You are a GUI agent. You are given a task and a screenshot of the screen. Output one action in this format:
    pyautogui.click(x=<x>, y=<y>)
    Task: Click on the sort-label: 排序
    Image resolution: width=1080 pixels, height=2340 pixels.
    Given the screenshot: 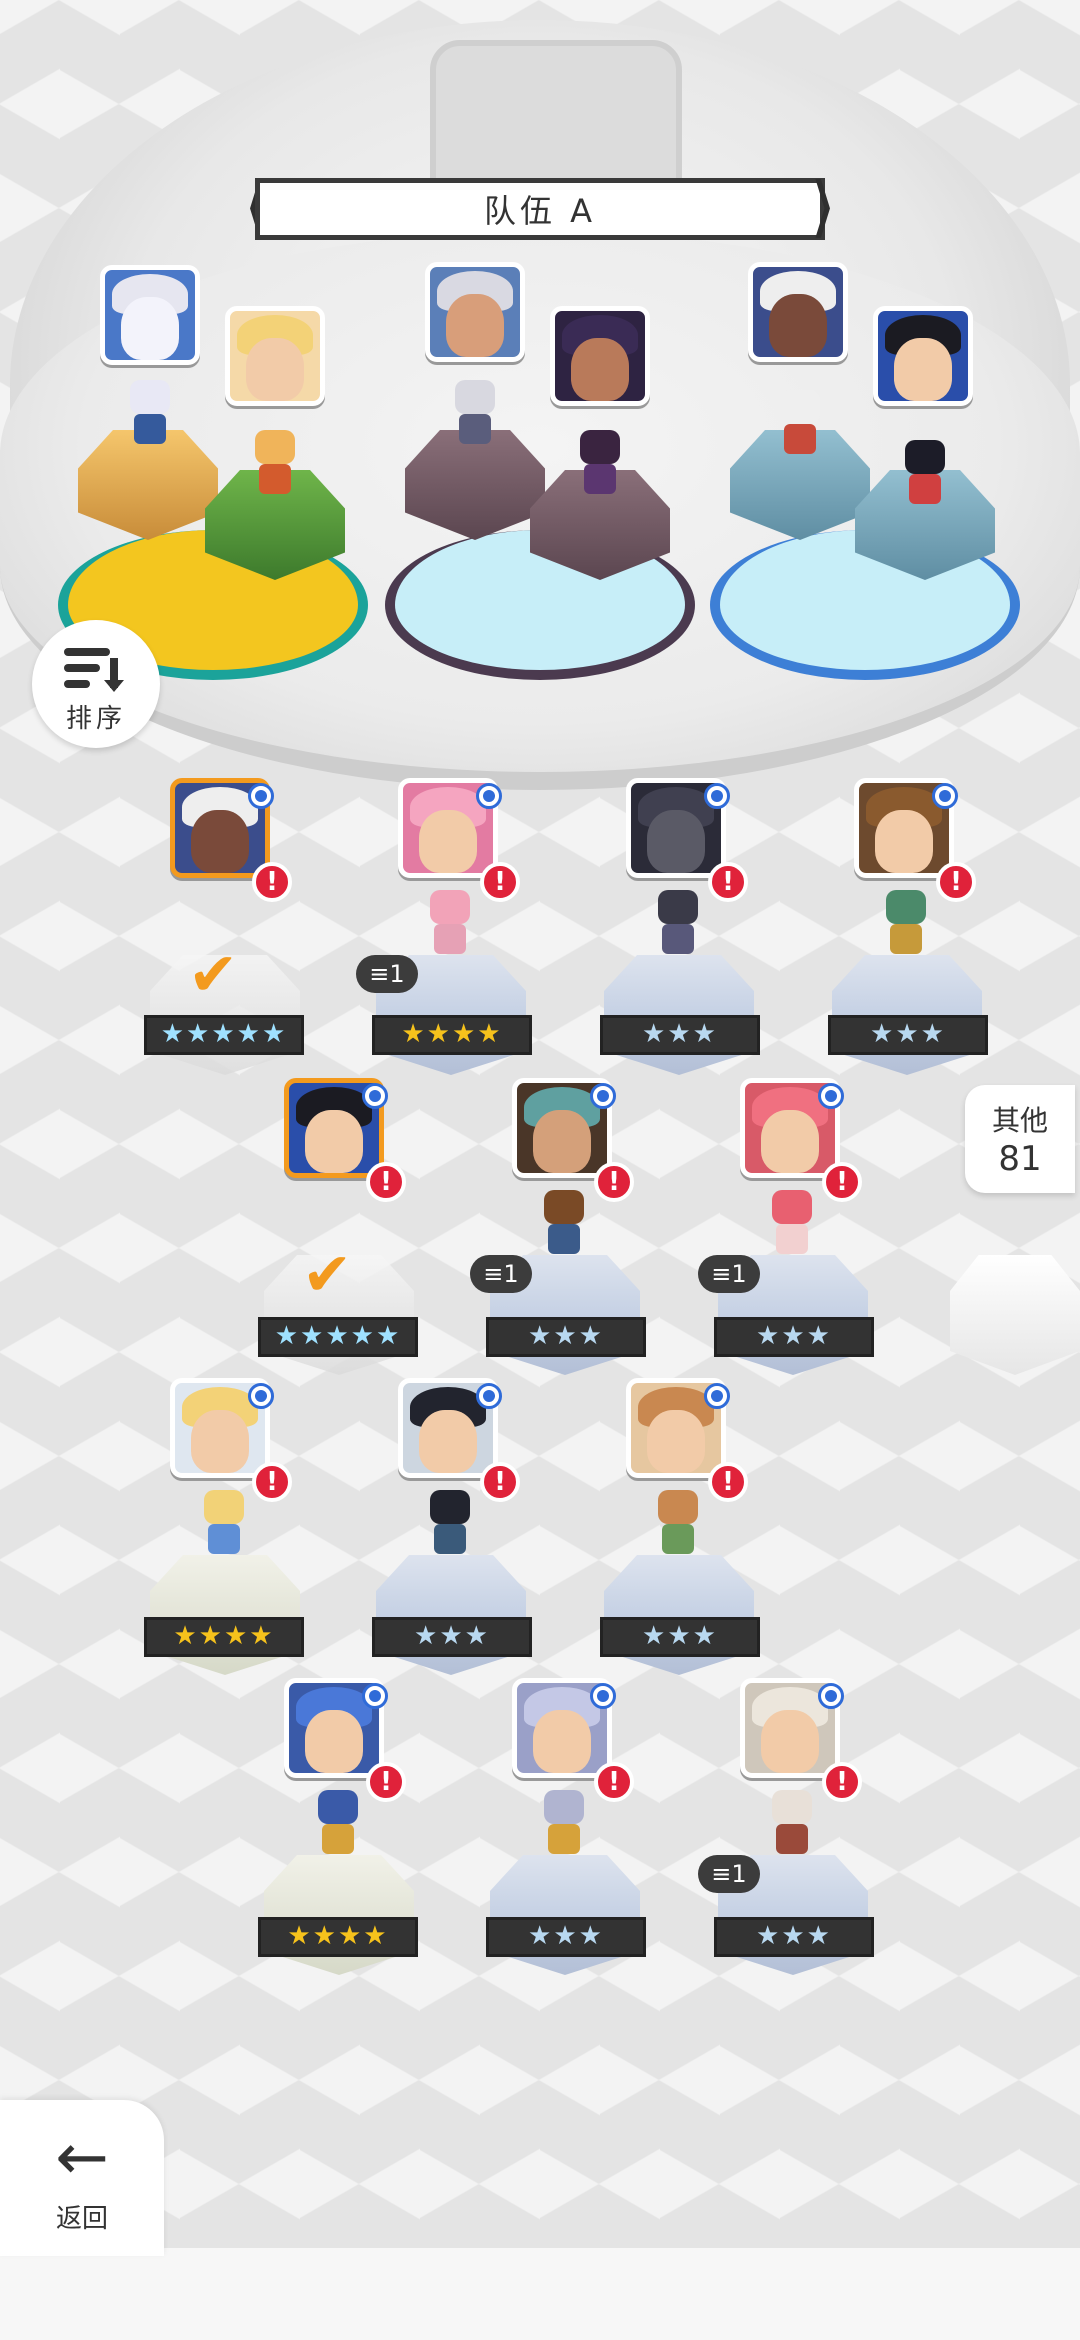 What is the action you would take?
    pyautogui.click(x=95, y=719)
    